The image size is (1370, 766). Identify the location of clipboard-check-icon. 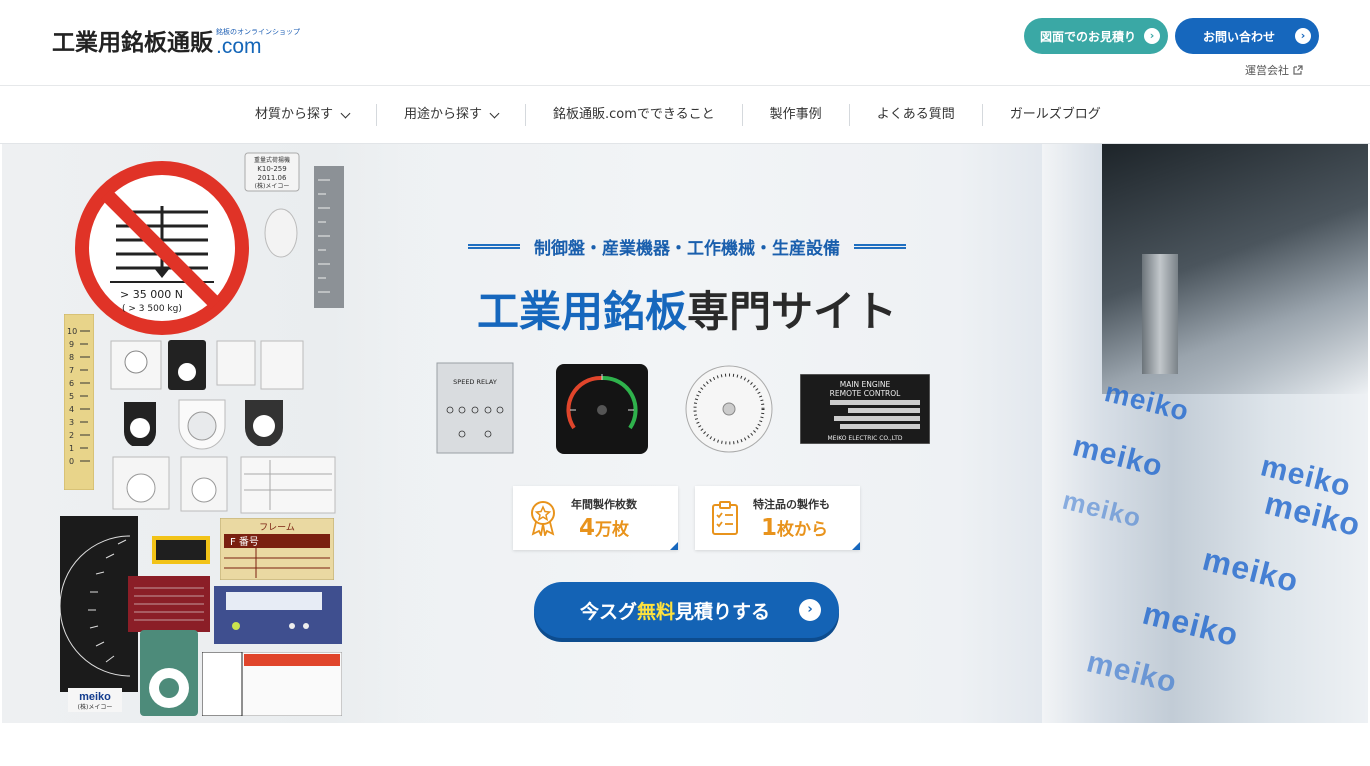
(725, 518).